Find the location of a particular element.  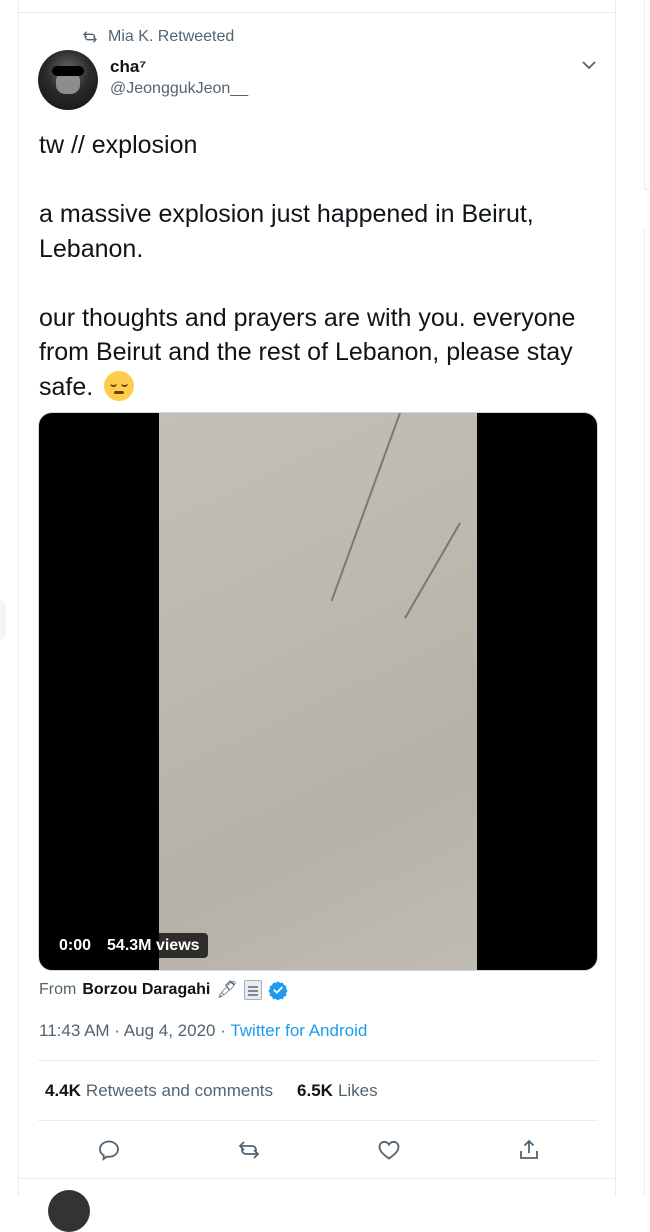

author-name: cha⁷ is located at coordinates (128, 67).